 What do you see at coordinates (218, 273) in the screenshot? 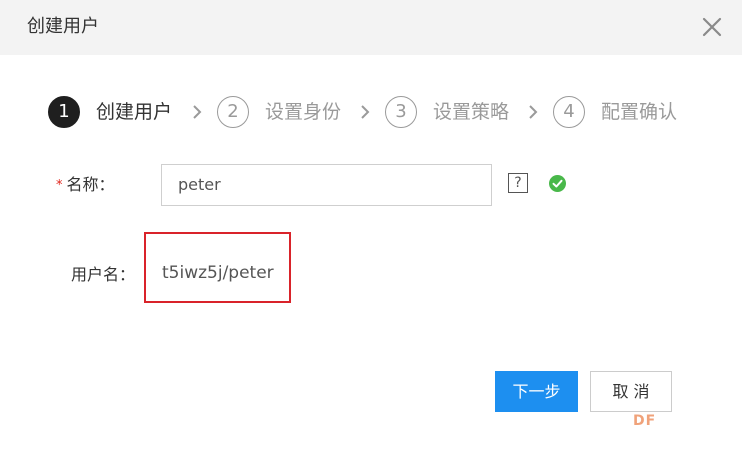
I see `username-value: t5iwz5j/peter` at bounding box center [218, 273].